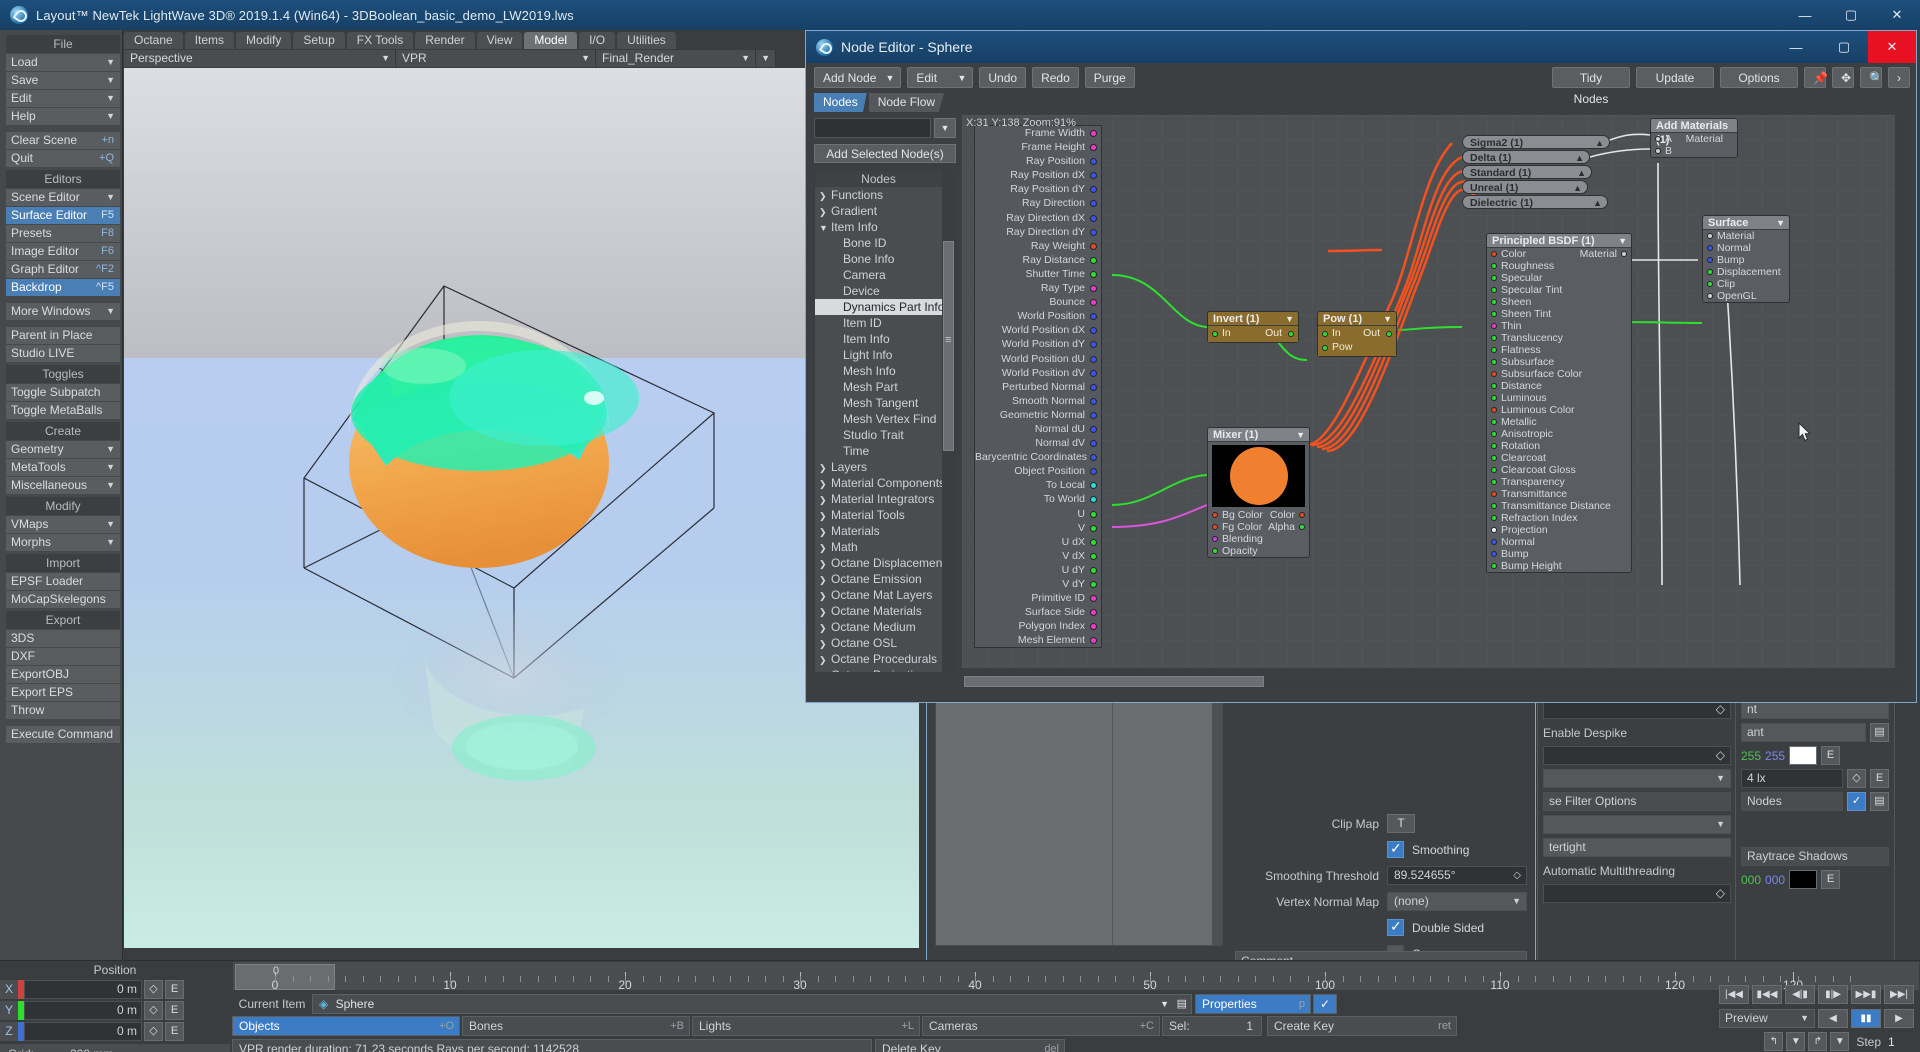 The image size is (1920, 1052). Describe the element at coordinates (1746, 260) in the screenshot. I see `surface-input-bump: Bump` at that location.